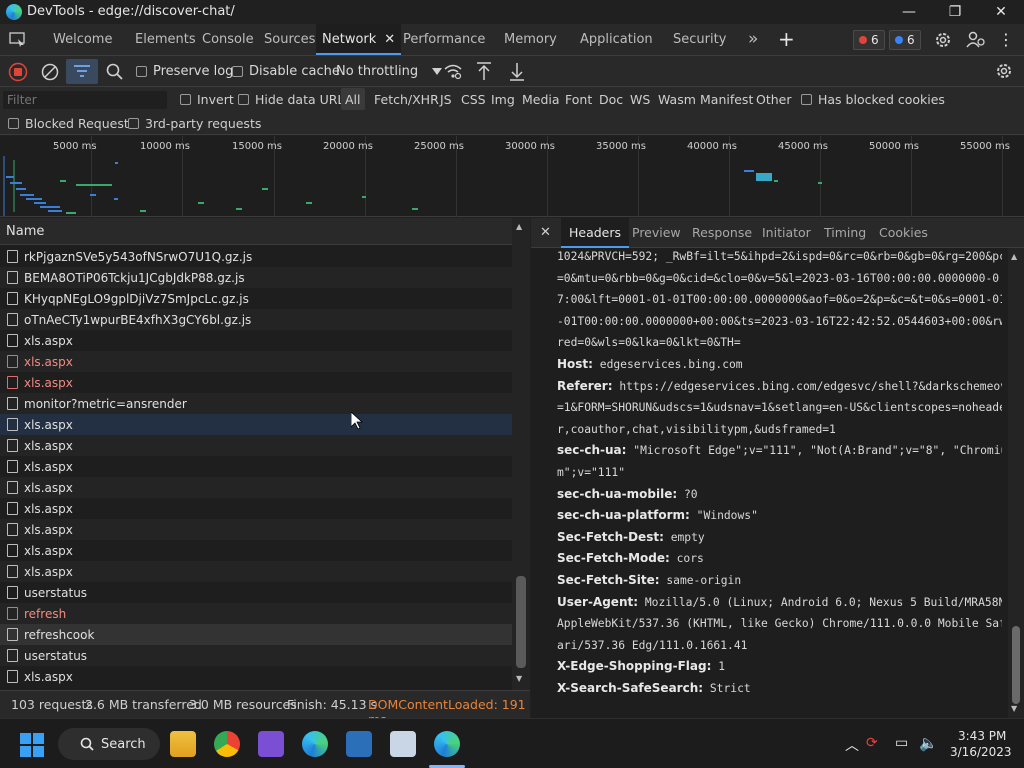 The width and height of the screenshot is (1024, 768). What do you see at coordinates (227, 744) in the screenshot?
I see `chrome-icon` at bounding box center [227, 744].